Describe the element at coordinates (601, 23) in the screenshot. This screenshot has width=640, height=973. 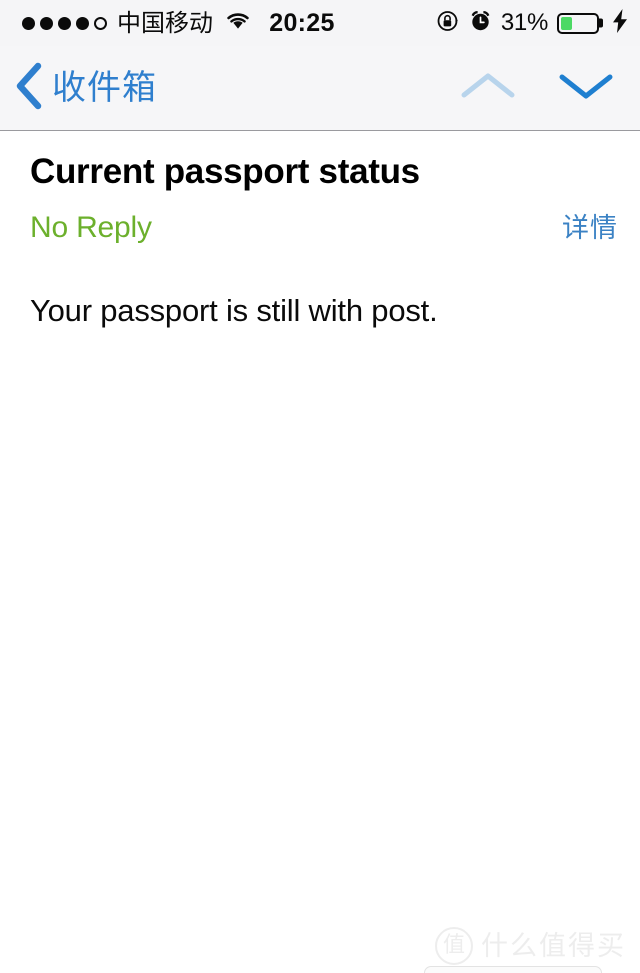
I see `battery-nub` at that location.